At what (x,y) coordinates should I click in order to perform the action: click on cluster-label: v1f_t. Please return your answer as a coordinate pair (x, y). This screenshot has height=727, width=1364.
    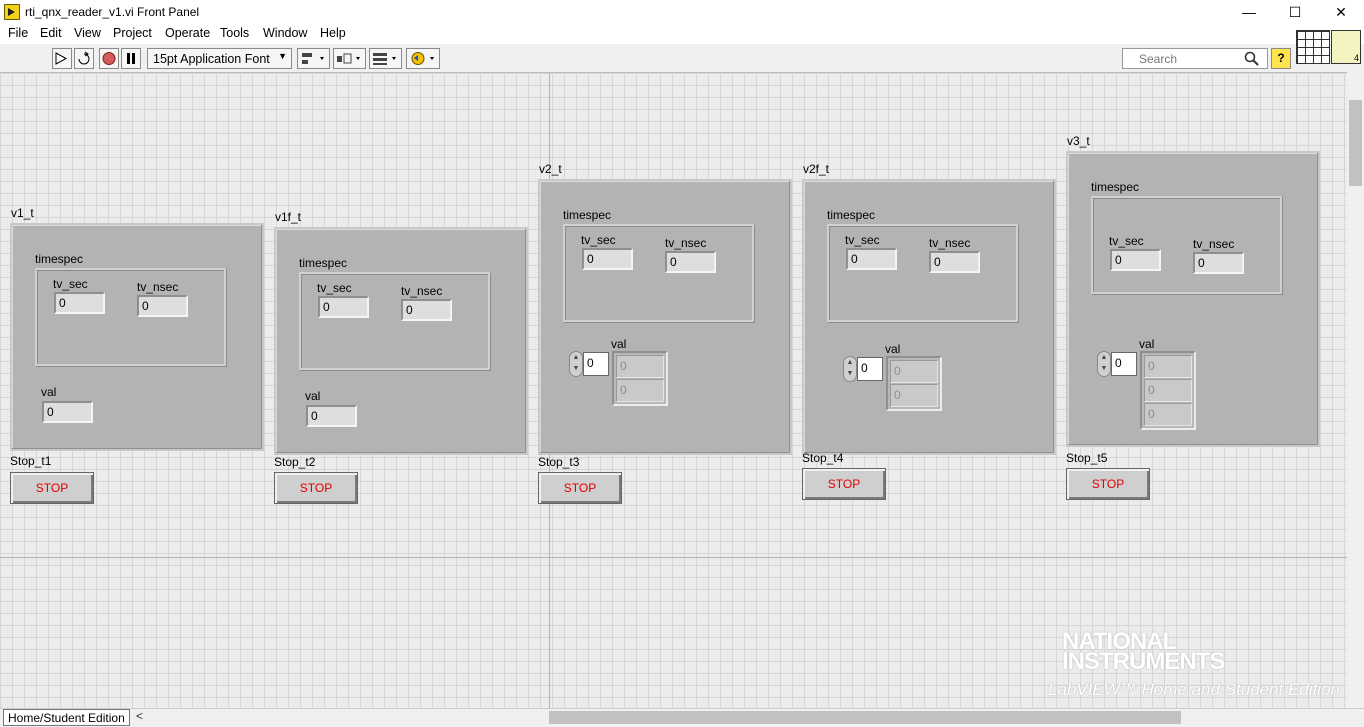
    Looking at the image, I should click on (288, 217).